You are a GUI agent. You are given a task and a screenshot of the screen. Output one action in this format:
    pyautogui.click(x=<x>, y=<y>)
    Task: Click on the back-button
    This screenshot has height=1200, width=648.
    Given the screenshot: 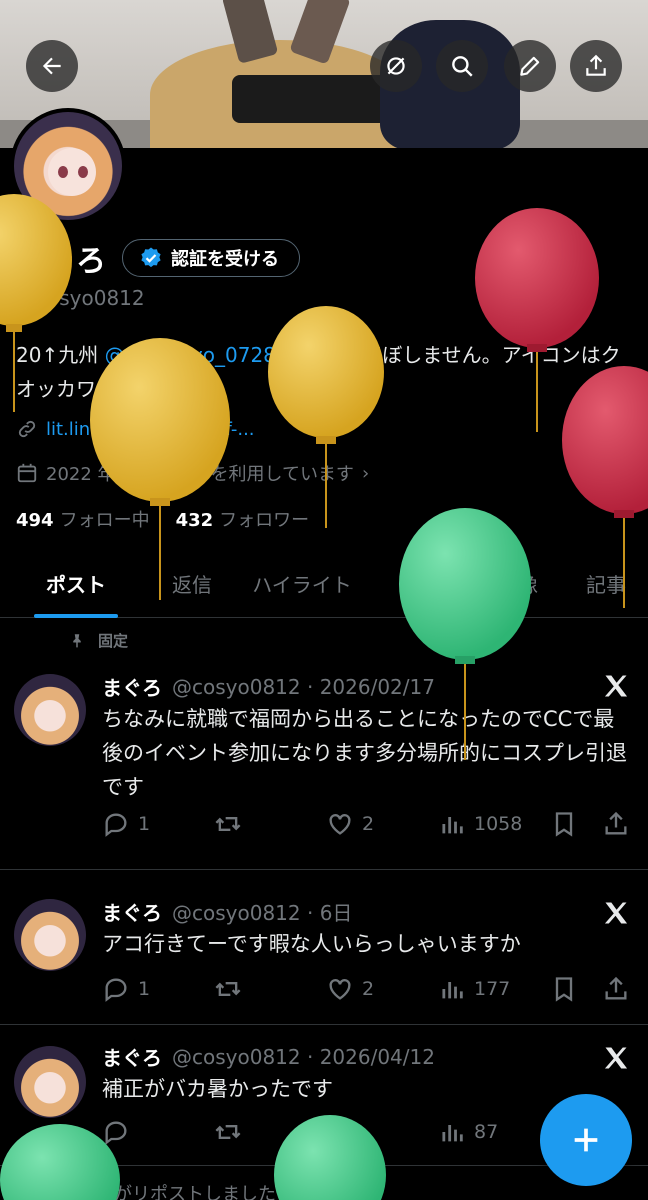 What is the action you would take?
    pyautogui.click(x=52, y=66)
    